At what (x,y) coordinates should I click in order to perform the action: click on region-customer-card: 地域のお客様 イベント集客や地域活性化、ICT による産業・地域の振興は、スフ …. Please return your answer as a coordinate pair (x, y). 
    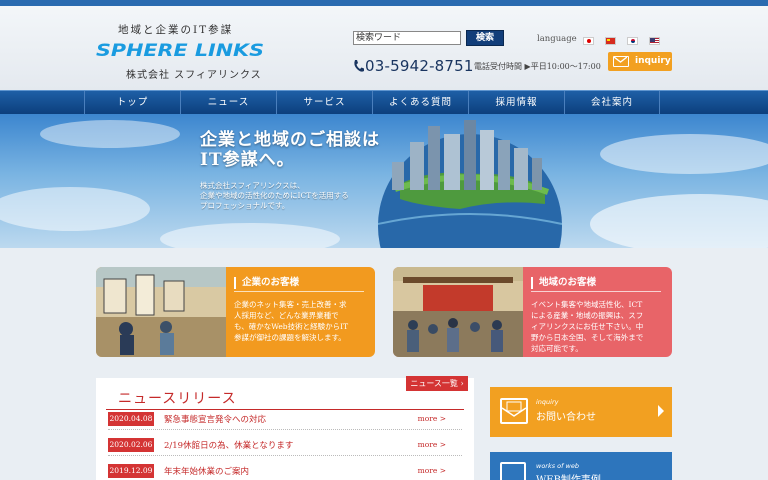
    Looking at the image, I should click on (532, 312).